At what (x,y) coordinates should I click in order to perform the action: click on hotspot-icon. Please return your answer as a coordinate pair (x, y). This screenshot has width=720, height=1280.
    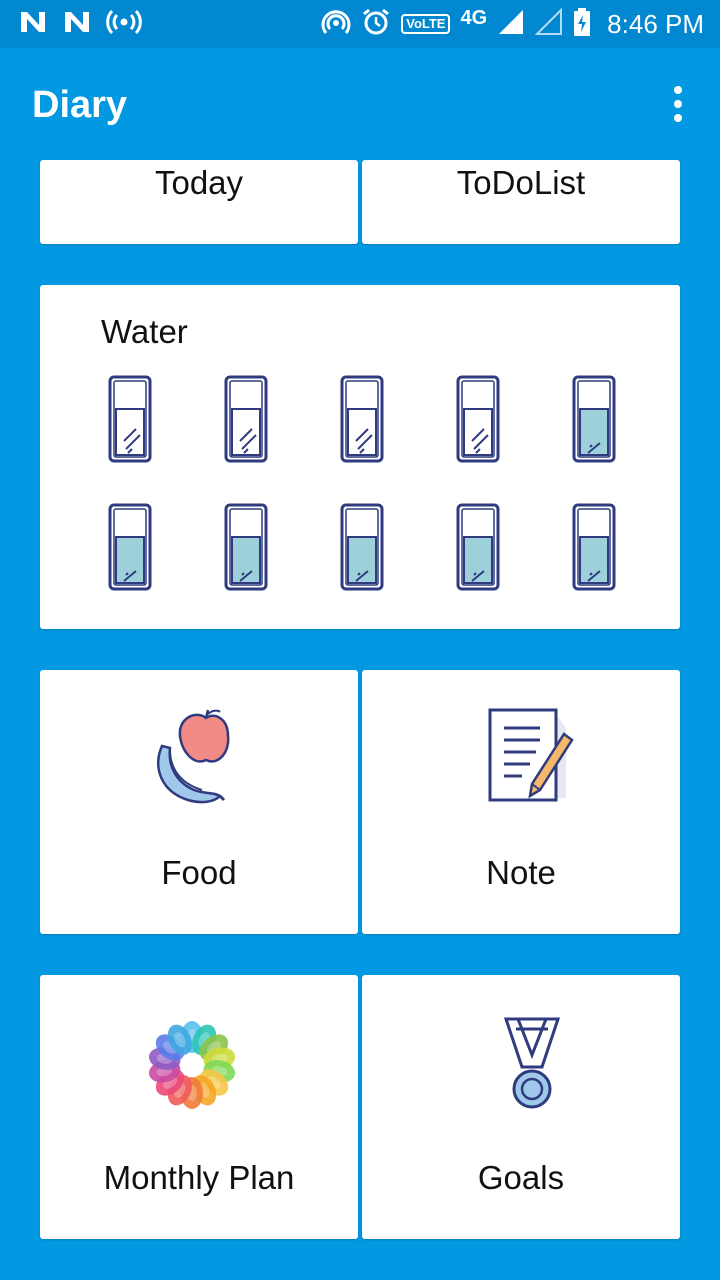
    Looking at the image, I should click on (336, 24).